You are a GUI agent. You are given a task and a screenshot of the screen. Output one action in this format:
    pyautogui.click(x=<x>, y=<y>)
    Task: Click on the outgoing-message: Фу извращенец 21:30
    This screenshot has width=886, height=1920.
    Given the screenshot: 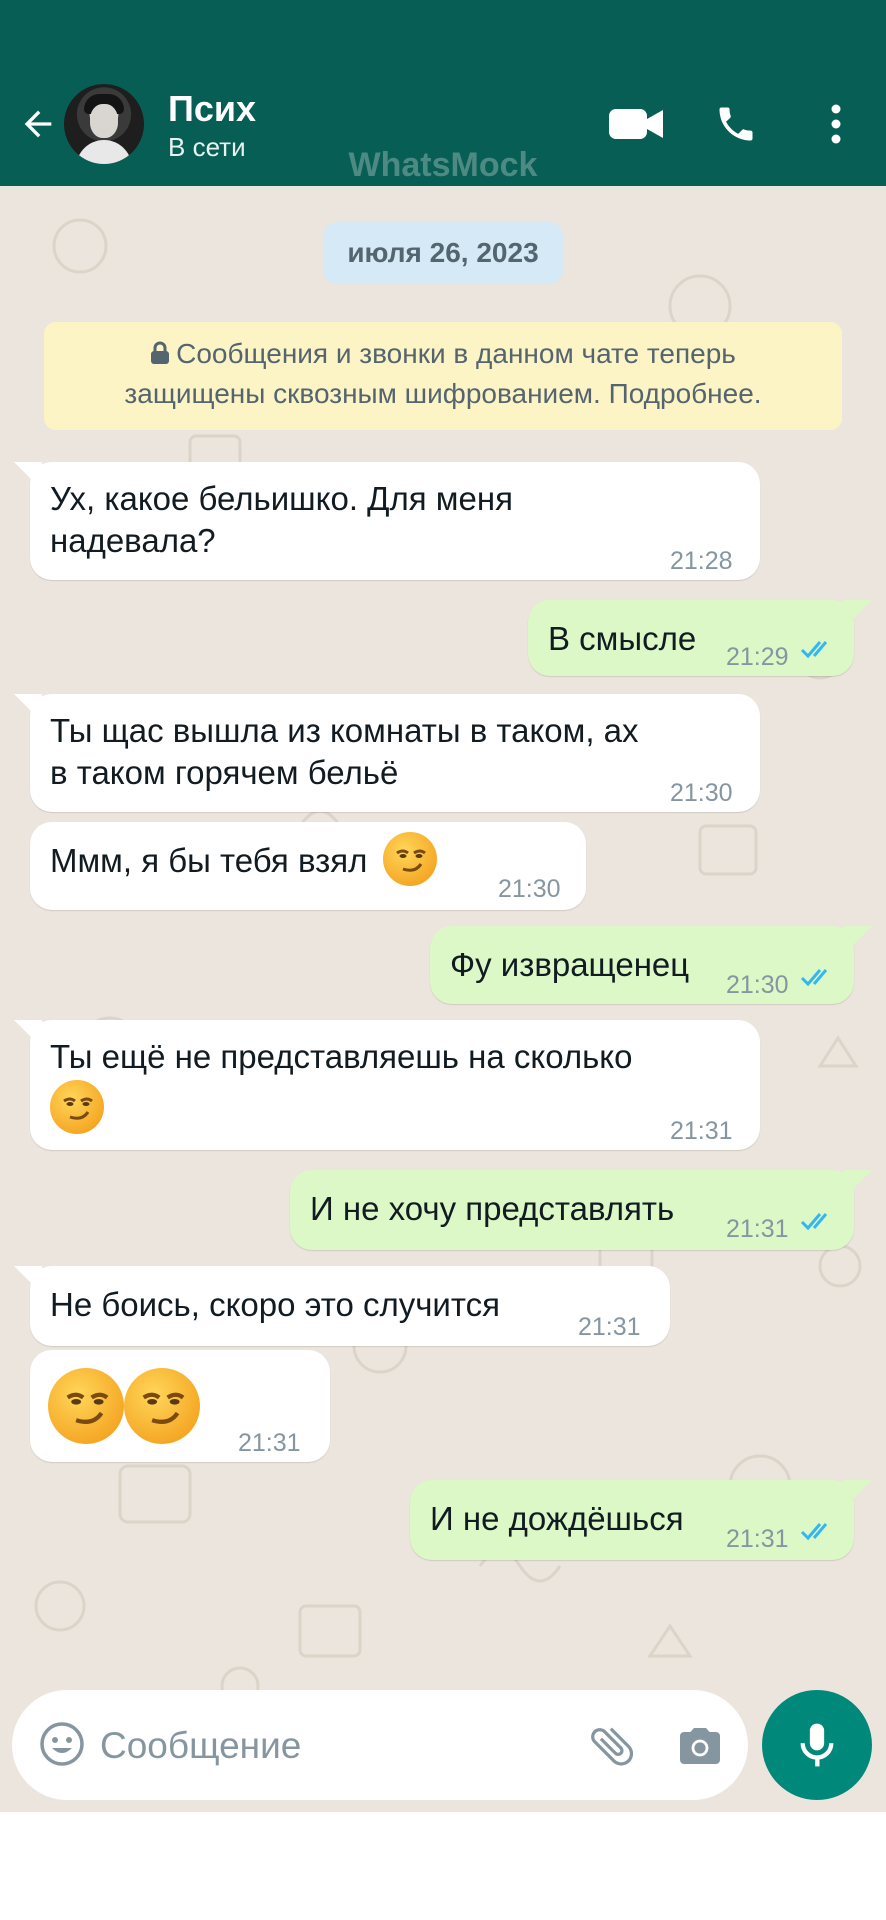 What is the action you would take?
    pyautogui.click(x=642, y=965)
    